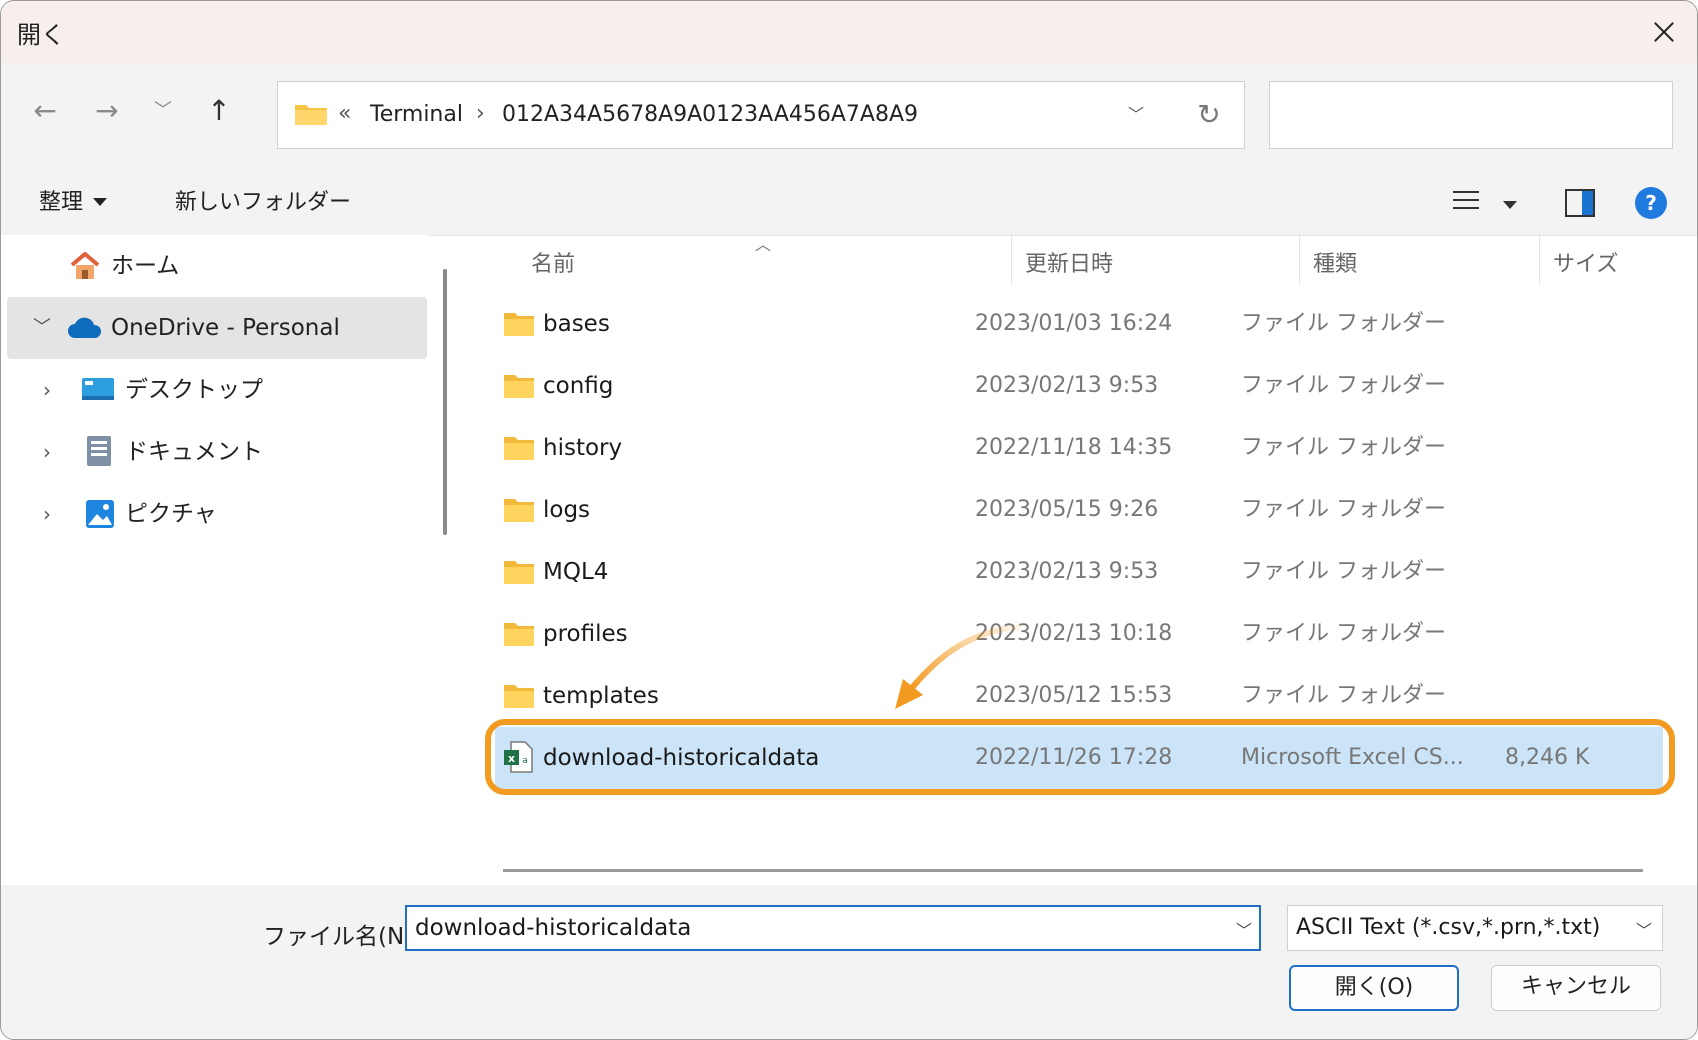  Describe the element at coordinates (553, 265) in the screenshot. I see `column-header-name: 名前` at that location.